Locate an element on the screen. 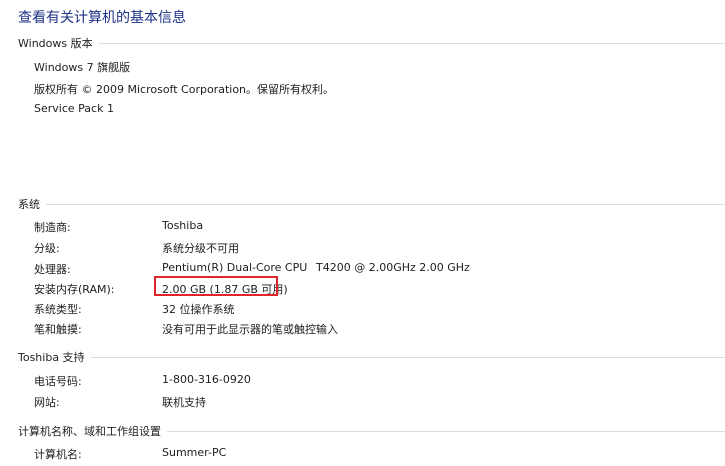 Image resolution: width=725 pixels, height=466 pixels. processor-label: 处理器: is located at coordinates (52, 269).